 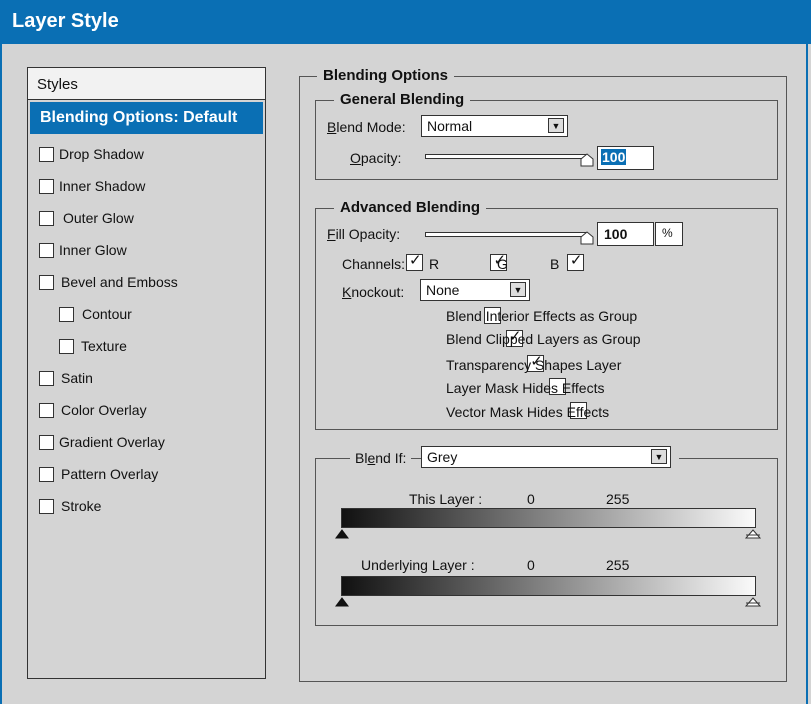 I want to click on channel-b-checkbox: ✓, so click(x=575, y=262).